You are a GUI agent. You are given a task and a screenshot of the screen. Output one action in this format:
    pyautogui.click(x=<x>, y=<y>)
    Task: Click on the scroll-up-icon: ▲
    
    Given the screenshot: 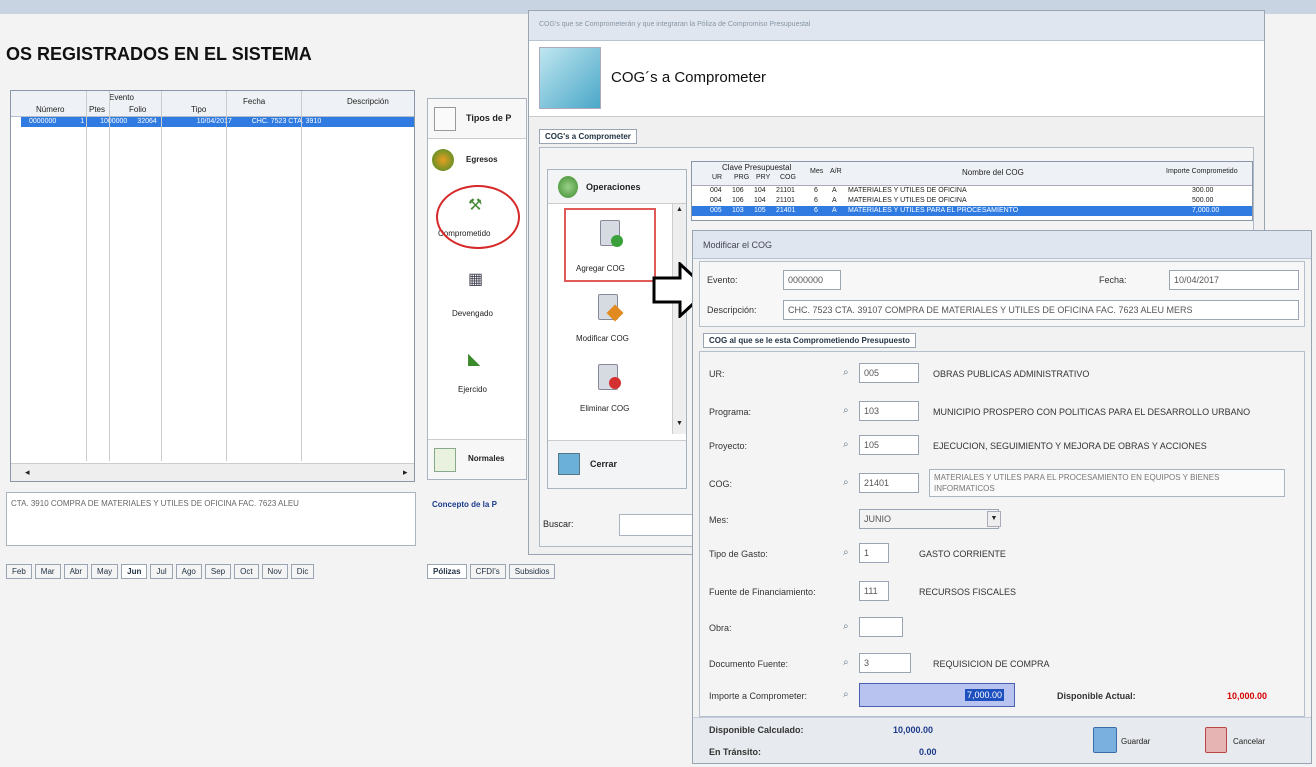 What is the action you would take?
    pyautogui.click(x=679, y=209)
    